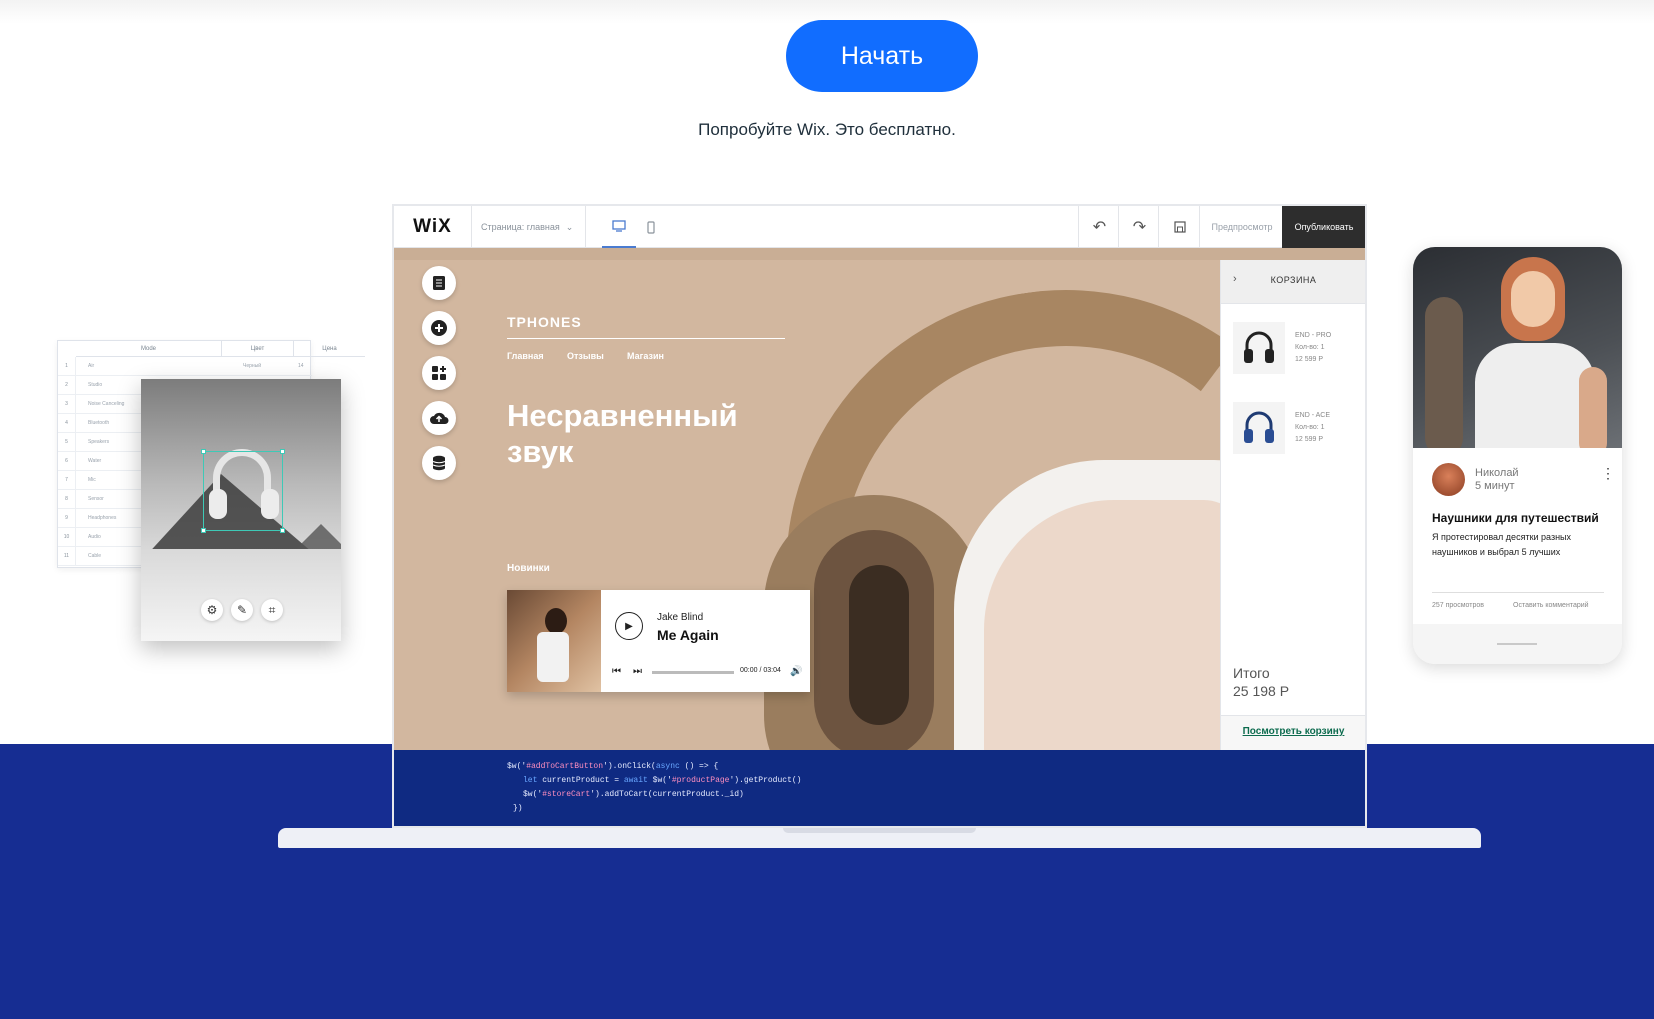 The width and height of the screenshot is (1654, 1019). What do you see at coordinates (67, 366) in the screenshot?
I see `row-number: 1` at bounding box center [67, 366].